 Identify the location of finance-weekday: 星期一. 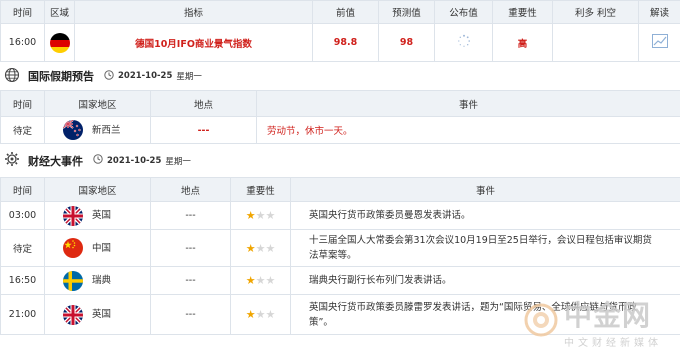
(178, 161).